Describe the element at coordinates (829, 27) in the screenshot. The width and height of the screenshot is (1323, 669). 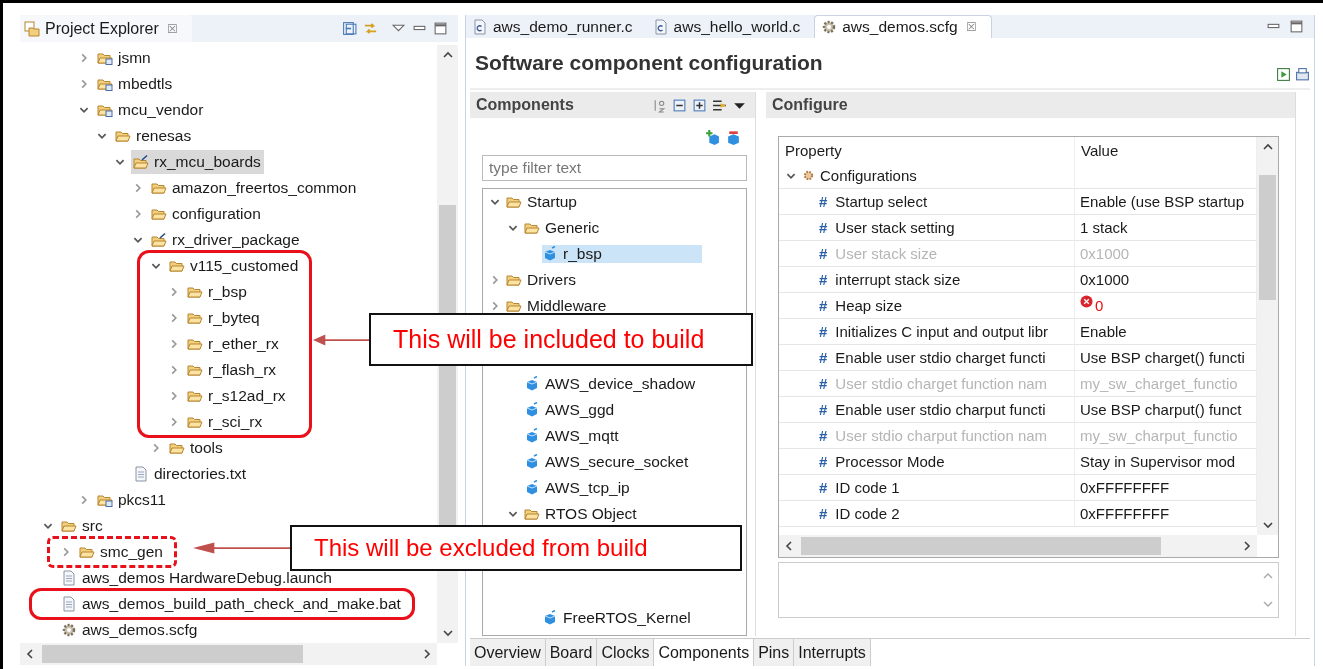
I see `gear-icon` at that location.